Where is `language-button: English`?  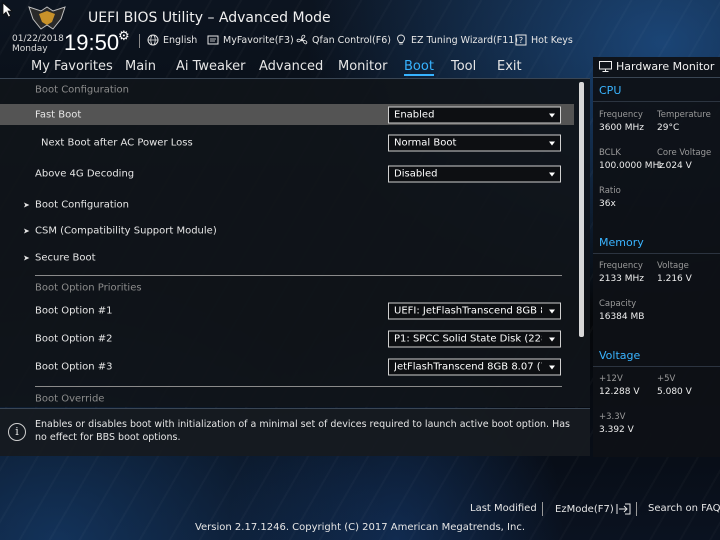 language-button: English is located at coordinates (172, 40).